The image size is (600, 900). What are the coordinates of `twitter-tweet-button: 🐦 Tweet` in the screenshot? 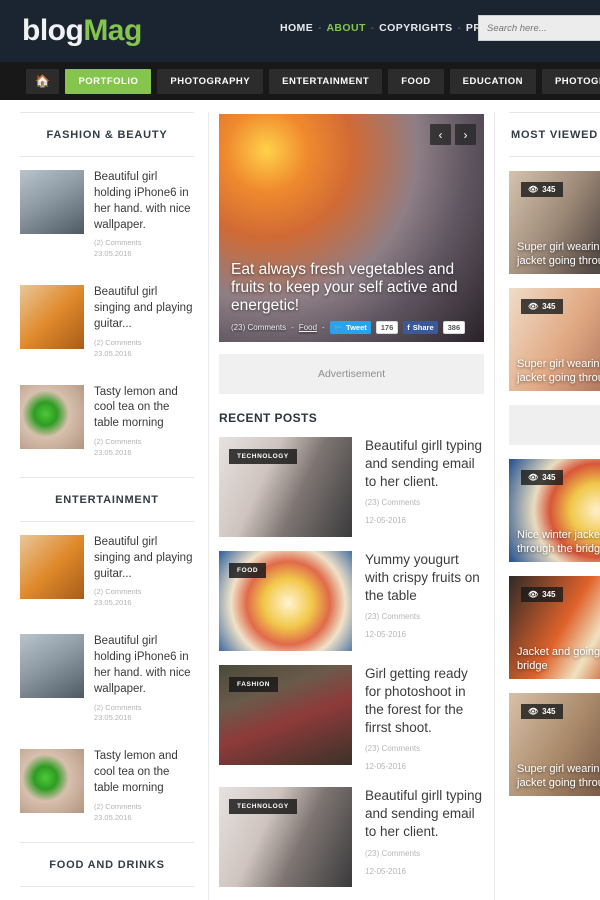 It's located at (350, 327).